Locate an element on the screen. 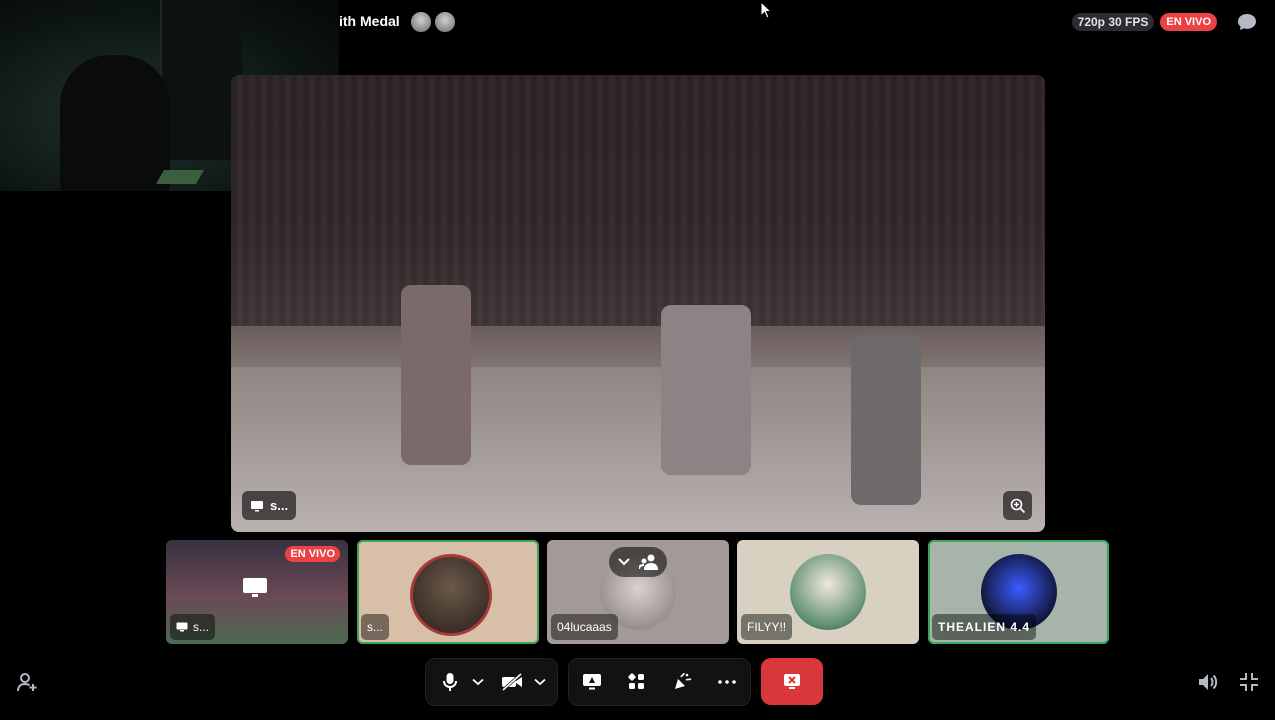 This screenshot has height=720, width=1275. participant-tile: FILYY!! is located at coordinates (828, 592).